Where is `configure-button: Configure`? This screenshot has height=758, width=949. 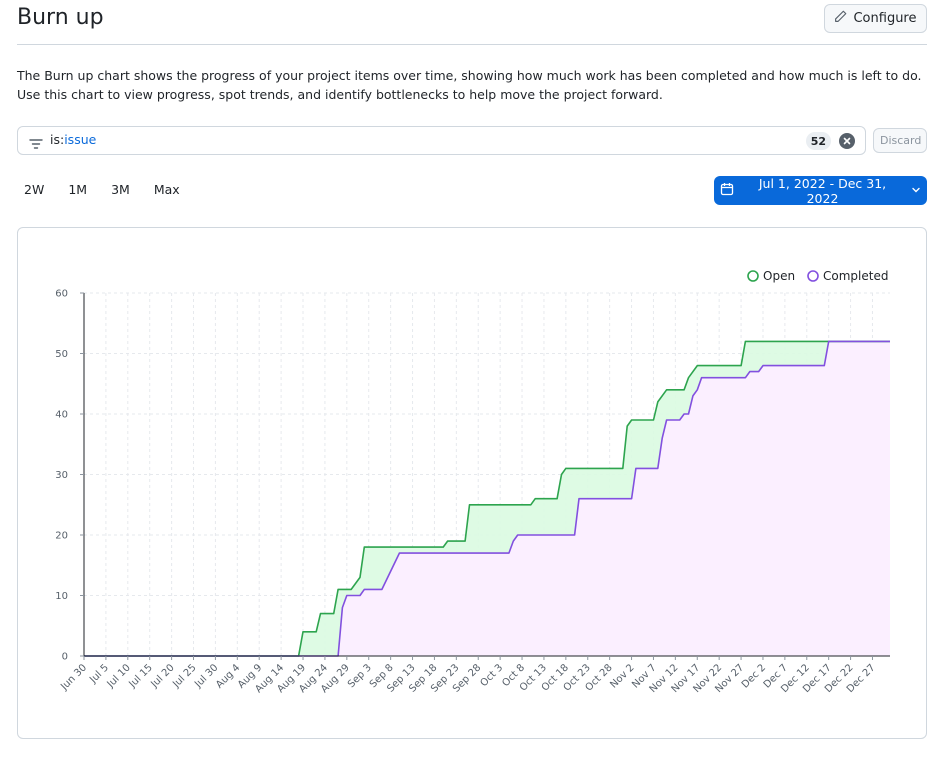 configure-button: Configure is located at coordinates (875, 18).